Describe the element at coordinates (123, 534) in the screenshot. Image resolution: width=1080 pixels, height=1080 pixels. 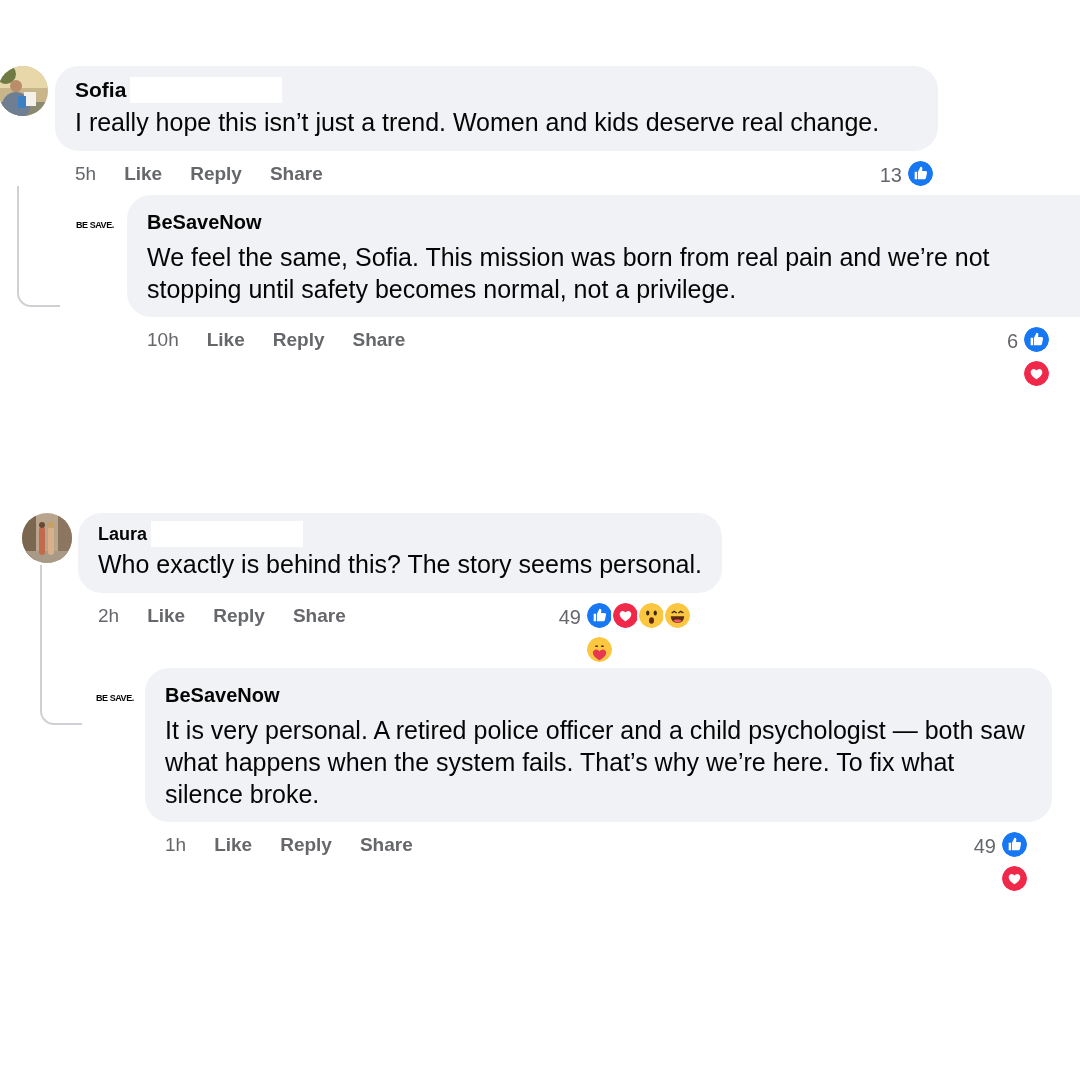
I see `comment-author: Laura` at that location.